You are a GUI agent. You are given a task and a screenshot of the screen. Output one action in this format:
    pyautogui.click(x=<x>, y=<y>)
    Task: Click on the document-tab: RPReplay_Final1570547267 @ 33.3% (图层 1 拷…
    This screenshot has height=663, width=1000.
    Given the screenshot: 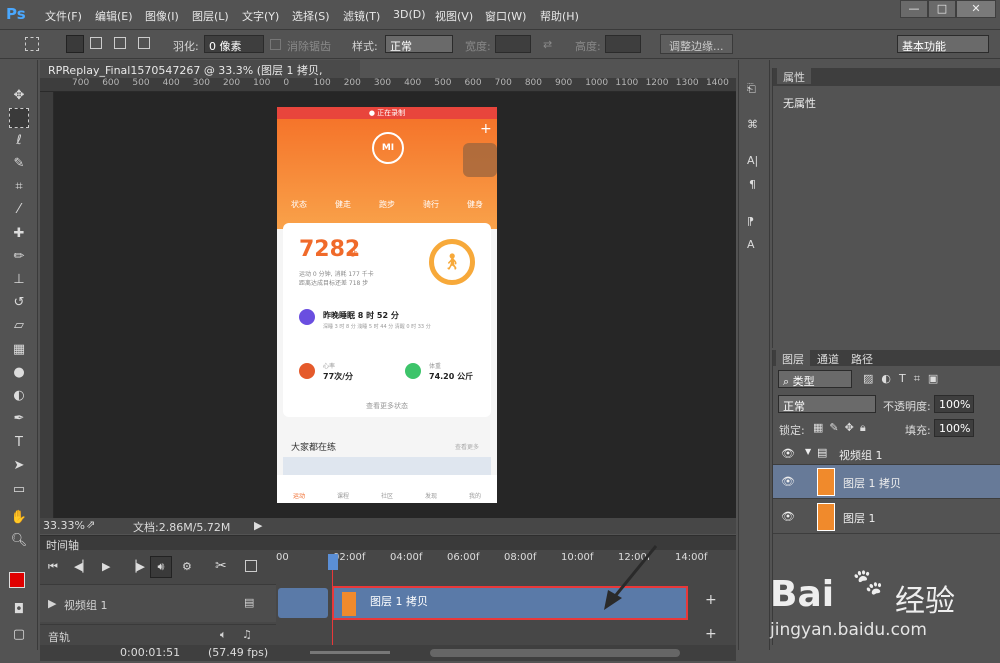 What is the action you would take?
    pyautogui.click(x=200, y=75)
    